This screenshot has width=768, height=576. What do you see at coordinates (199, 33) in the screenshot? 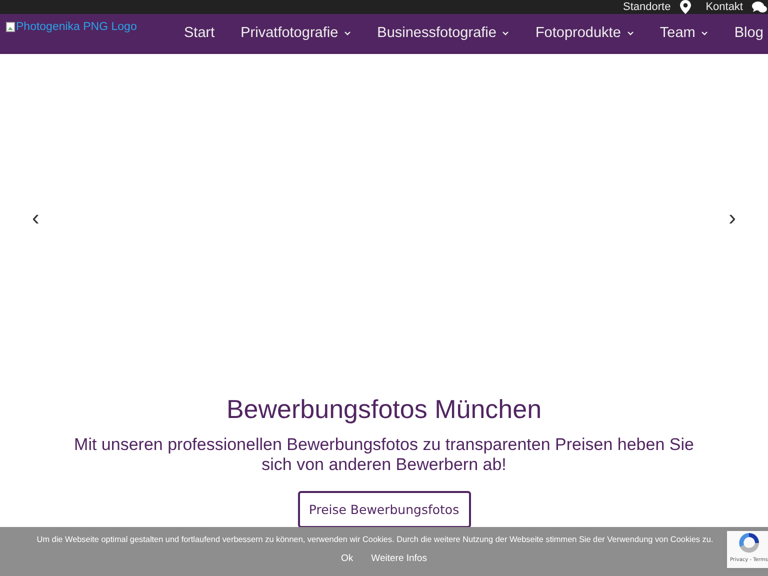
I see `nav-link: Start` at bounding box center [199, 33].